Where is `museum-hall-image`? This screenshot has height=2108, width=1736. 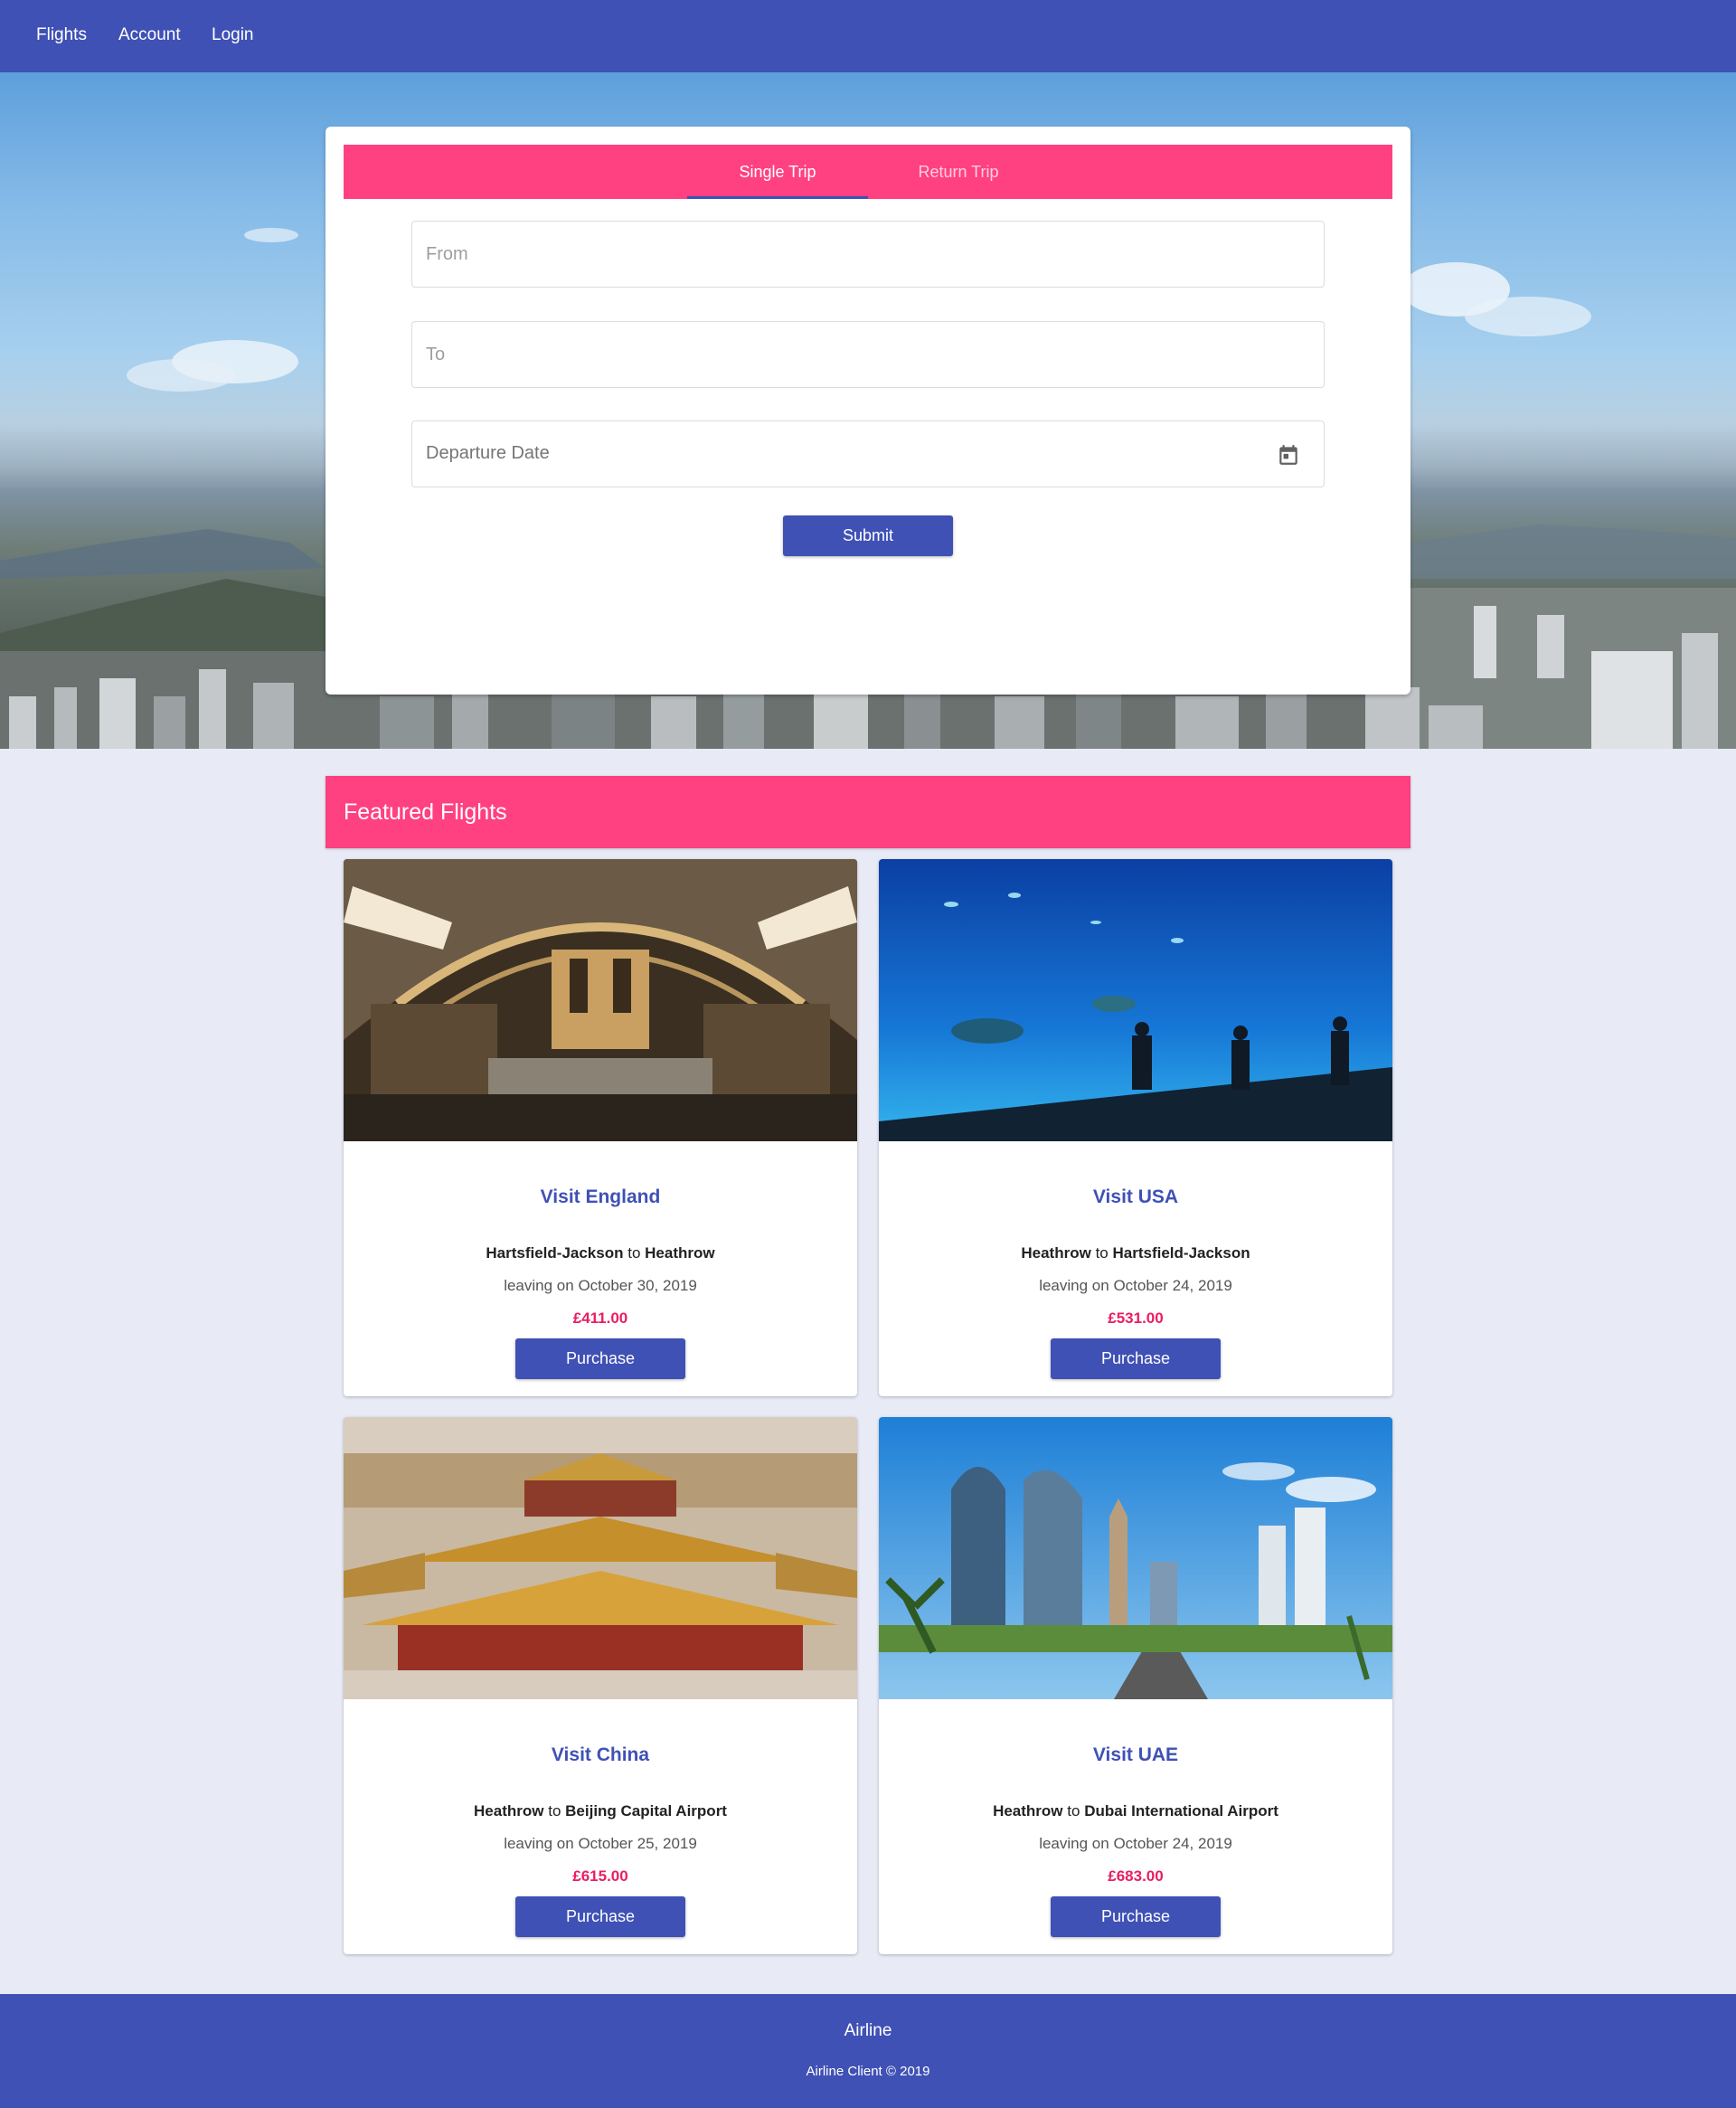 museum-hall-image is located at coordinates (601, 1000).